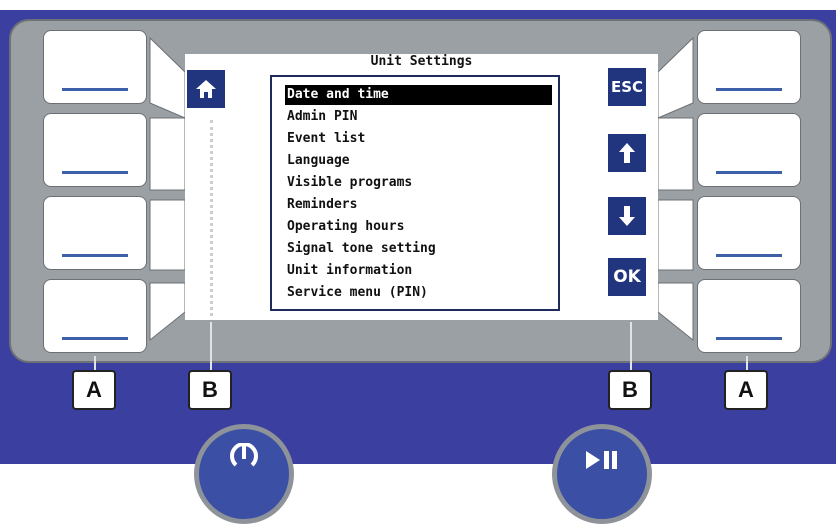 This screenshot has height=524, width=836. What do you see at coordinates (95, 363) in the screenshot?
I see `callout-line-left-a` at bounding box center [95, 363].